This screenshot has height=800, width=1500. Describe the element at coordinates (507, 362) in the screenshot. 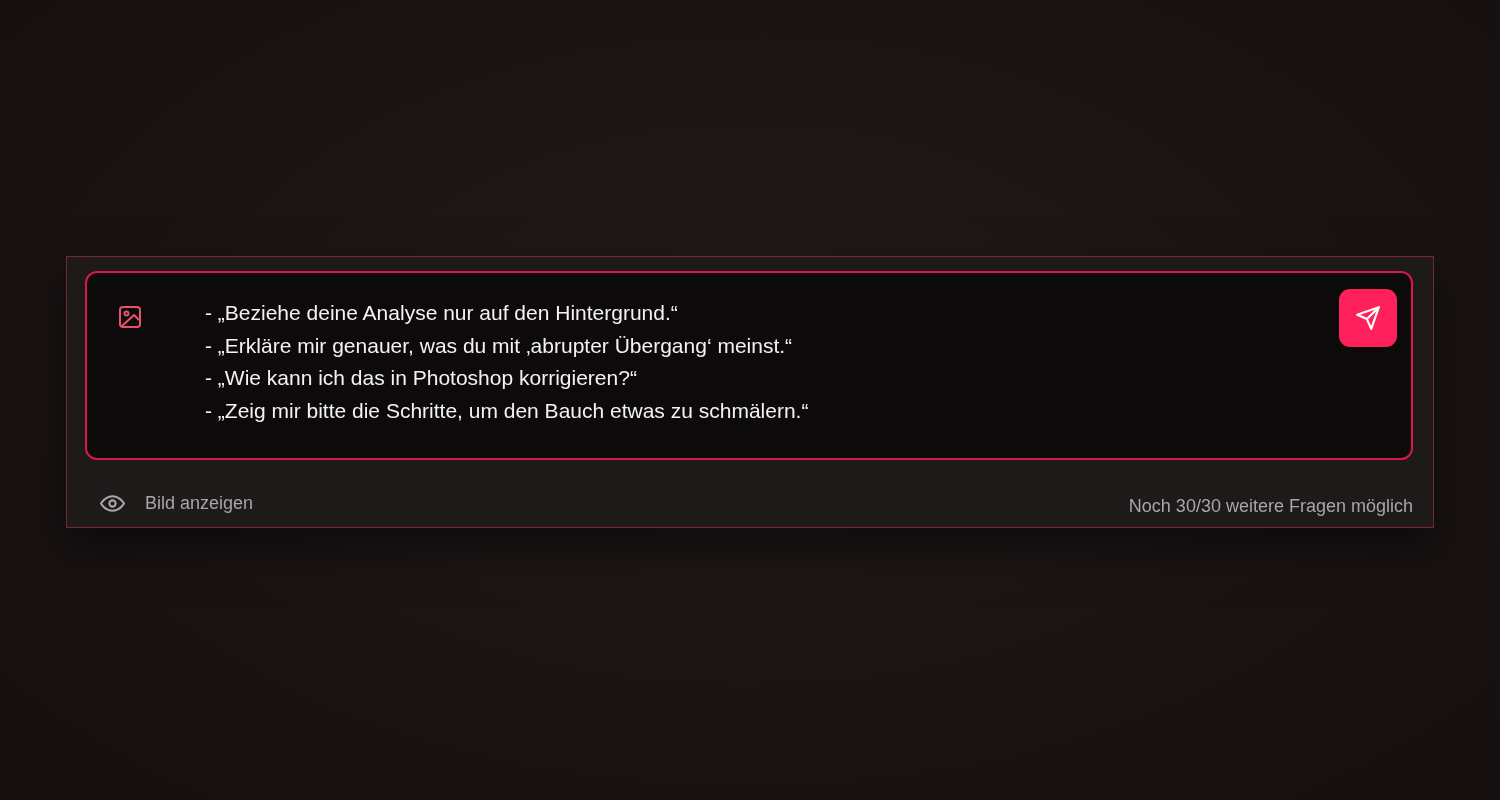

I see `message-text: - „Beziehe deine Analyse nur auf den Hintergrund.“ - „Erkläre mir genauer, was du mit ‚abrupter Übergang‘ meinst.“ - „Wie kann ich das in Photoshop korrigieren?“ - „Zeig mir bitte die Schritte, um den Bauch etwas zu schmälern.“` at that location.